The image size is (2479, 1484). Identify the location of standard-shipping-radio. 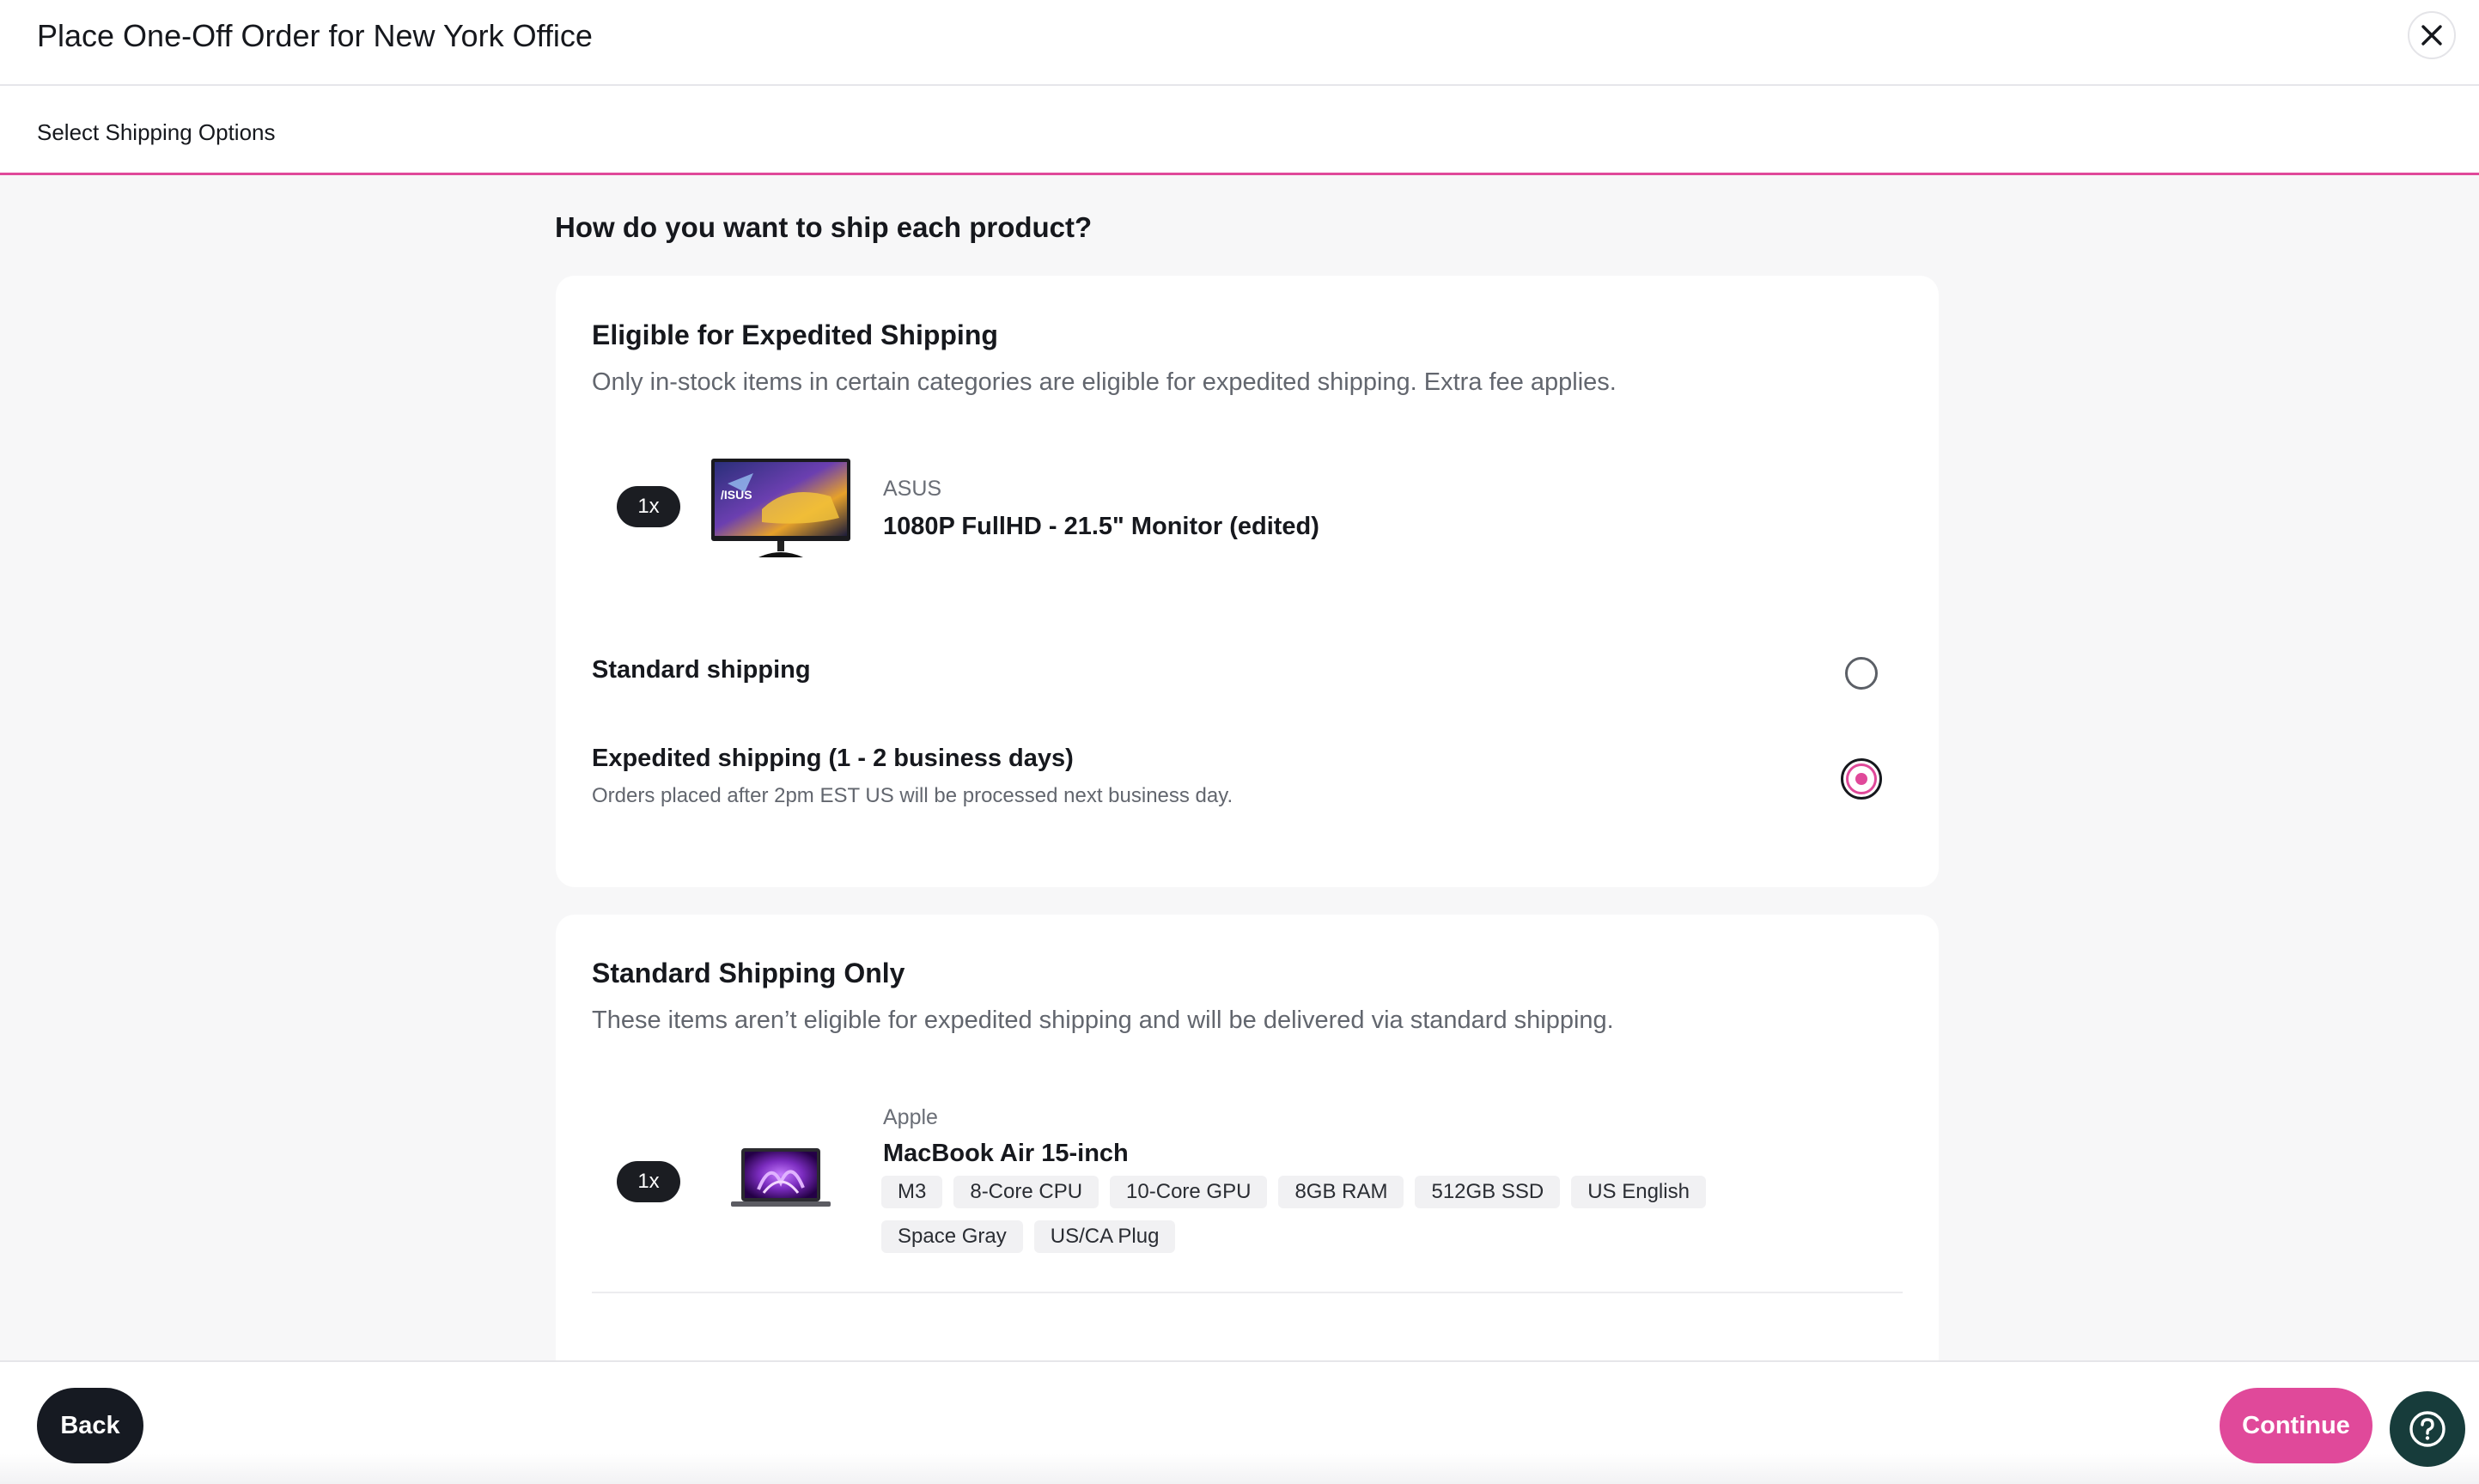
(1861, 674).